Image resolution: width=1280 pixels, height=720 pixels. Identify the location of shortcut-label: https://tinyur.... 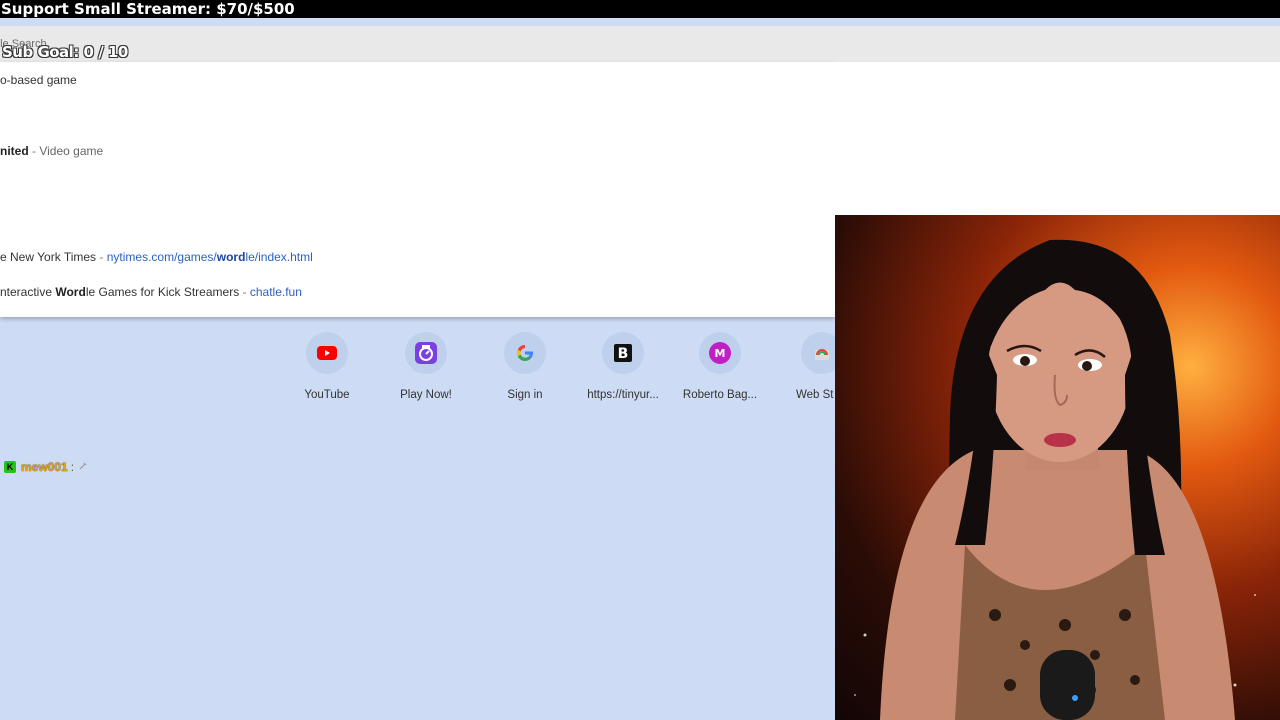
(623, 395).